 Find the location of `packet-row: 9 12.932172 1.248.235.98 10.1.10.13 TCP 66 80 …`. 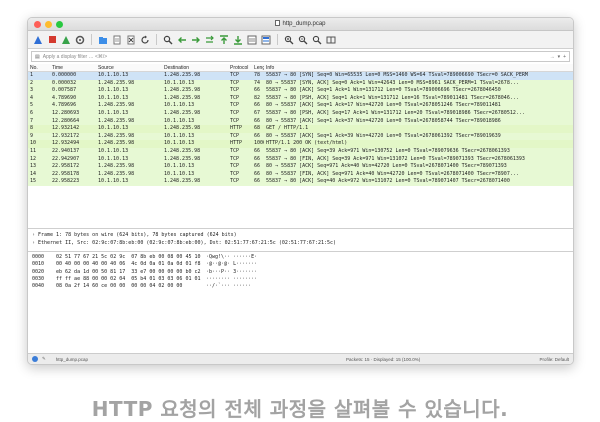

packet-row: 9 12.932172 1.248.235.98 10.1.10.13 TCP 66 80 … is located at coordinates (300, 136).